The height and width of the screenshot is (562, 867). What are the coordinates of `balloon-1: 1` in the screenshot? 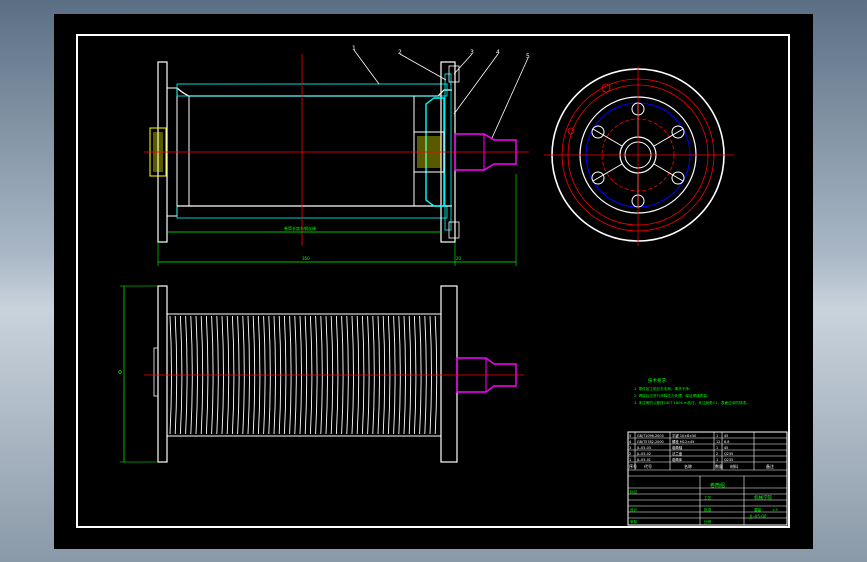 It's located at (354, 48).